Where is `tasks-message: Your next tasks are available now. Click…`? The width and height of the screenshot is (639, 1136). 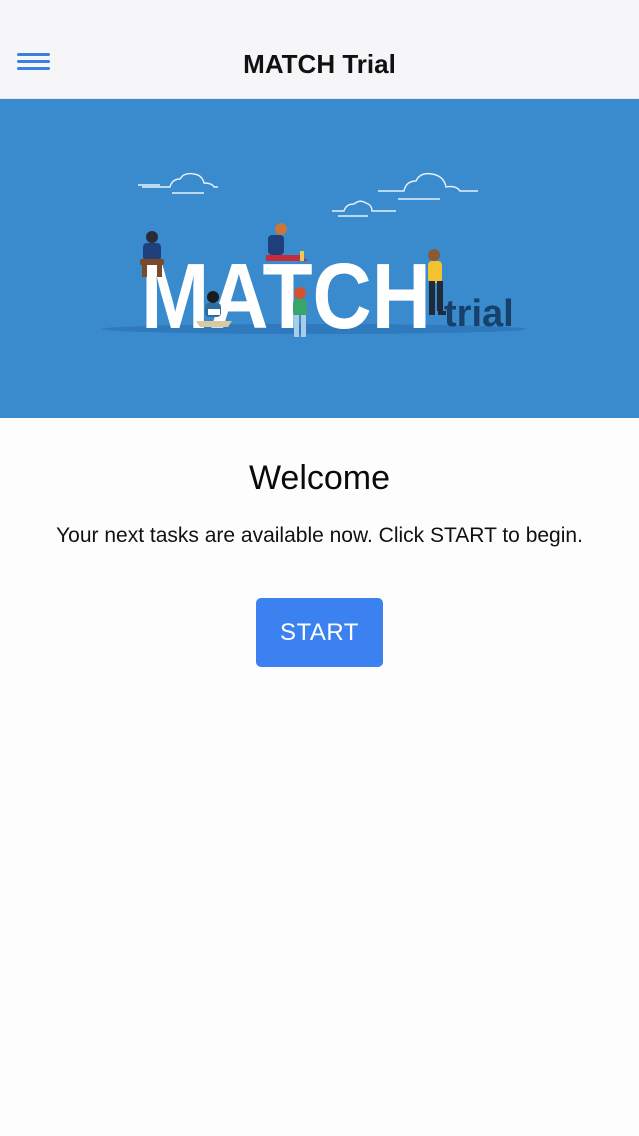 tasks-message: Your next tasks are available now. Click… is located at coordinates (319, 535).